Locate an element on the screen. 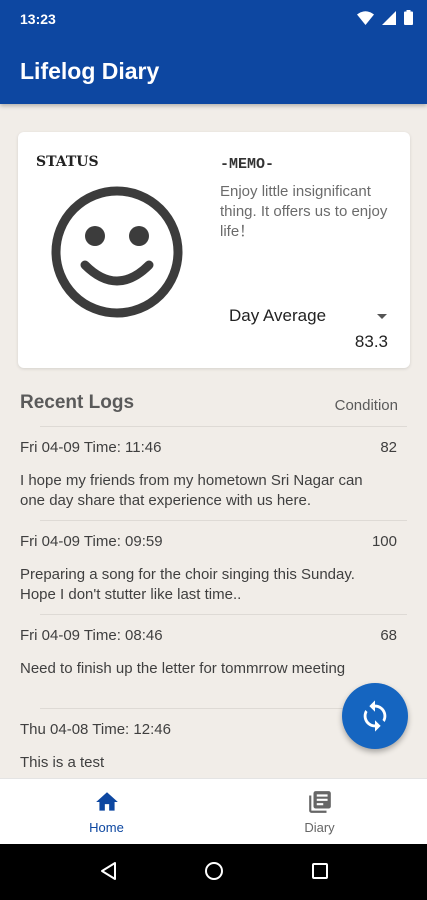 The image size is (427, 900). home-circle-icon is located at coordinates (214, 871).